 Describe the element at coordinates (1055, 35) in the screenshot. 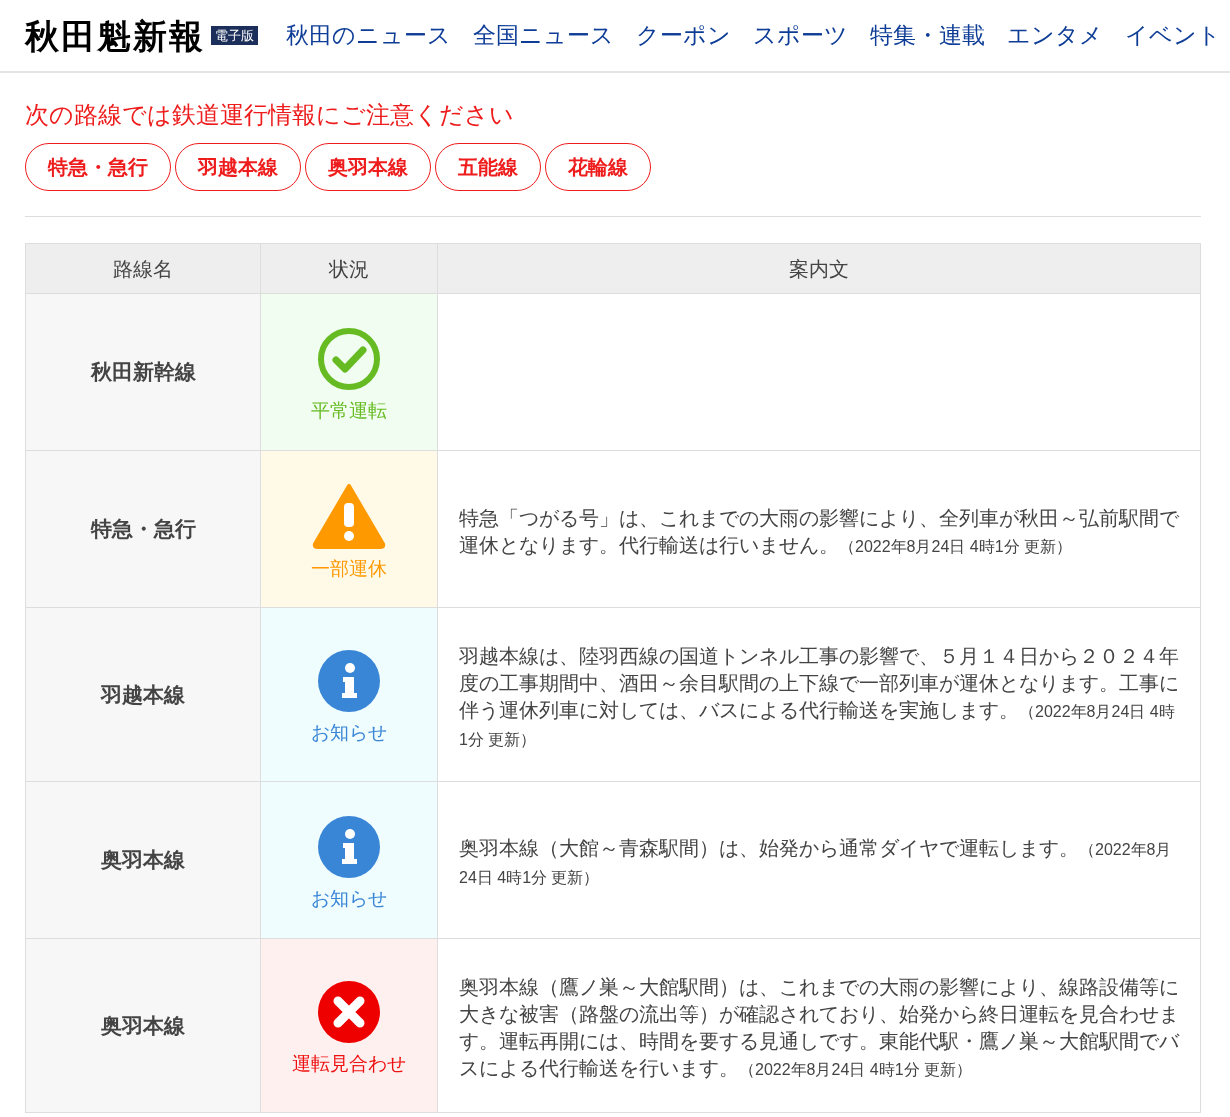

I see `nav-link: エンタメ` at that location.